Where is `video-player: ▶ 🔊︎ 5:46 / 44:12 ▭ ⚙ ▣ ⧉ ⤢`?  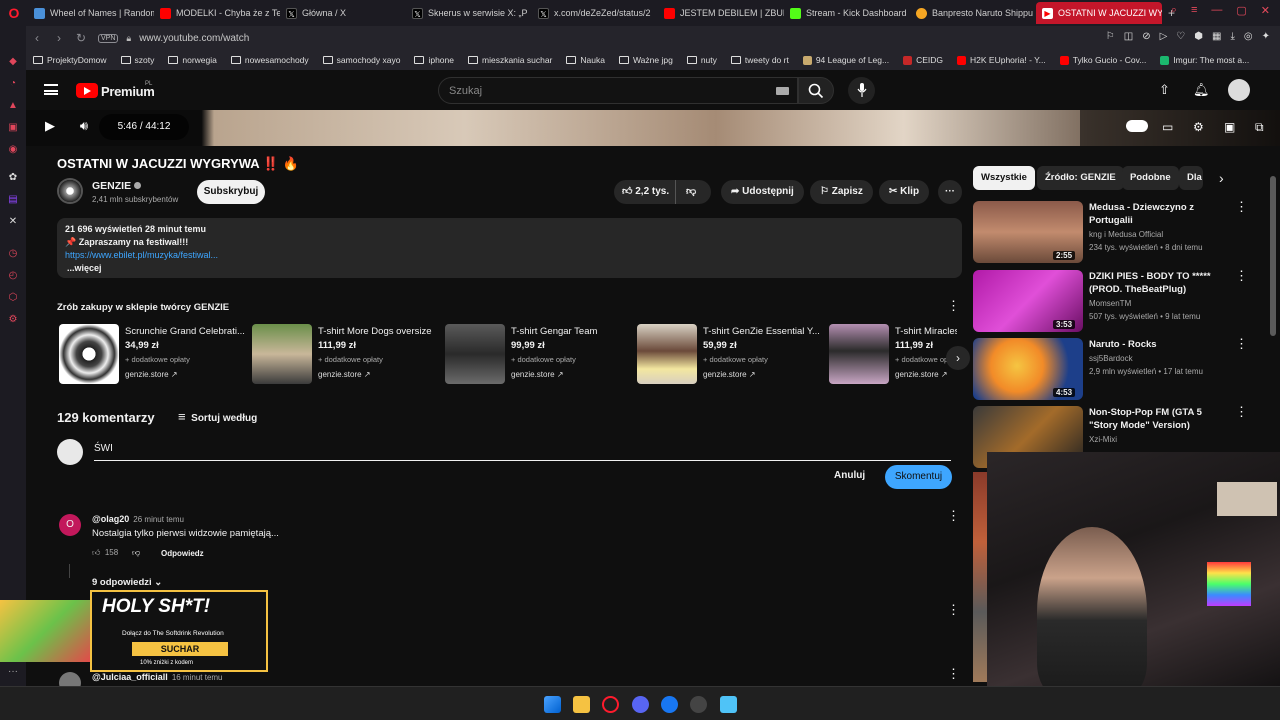 video-player: ▶ 🔊︎ 5:46 / 44:12 ▭ ⚙ ▣ ⧉ ⤢ is located at coordinates (653, 128).